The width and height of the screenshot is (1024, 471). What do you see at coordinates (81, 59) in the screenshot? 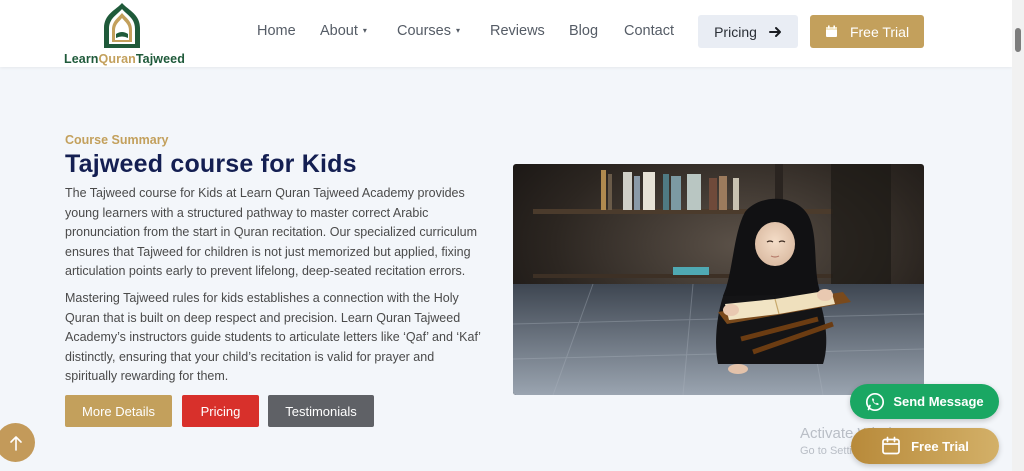
I see `logo-word-learn: Learn` at bounding box center [81, 59].